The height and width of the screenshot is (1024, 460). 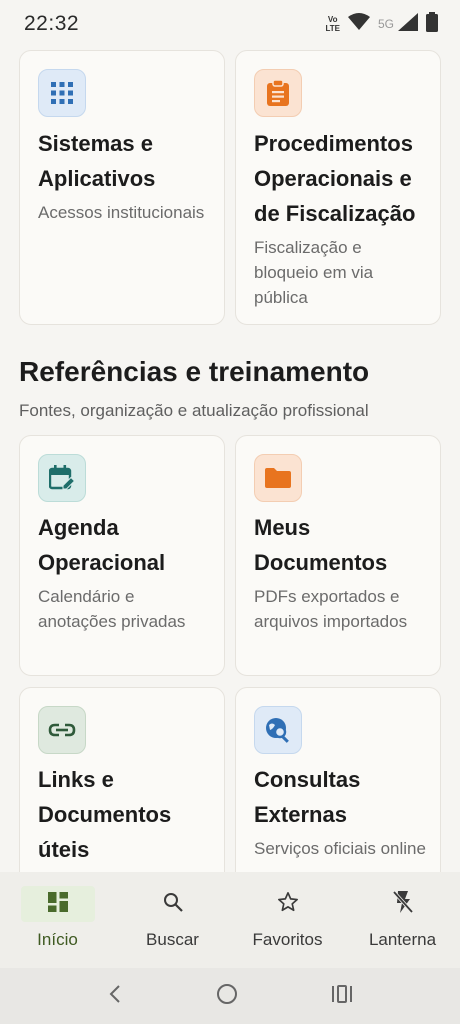 I want to click on search-icon, so click(x=173, y=904).